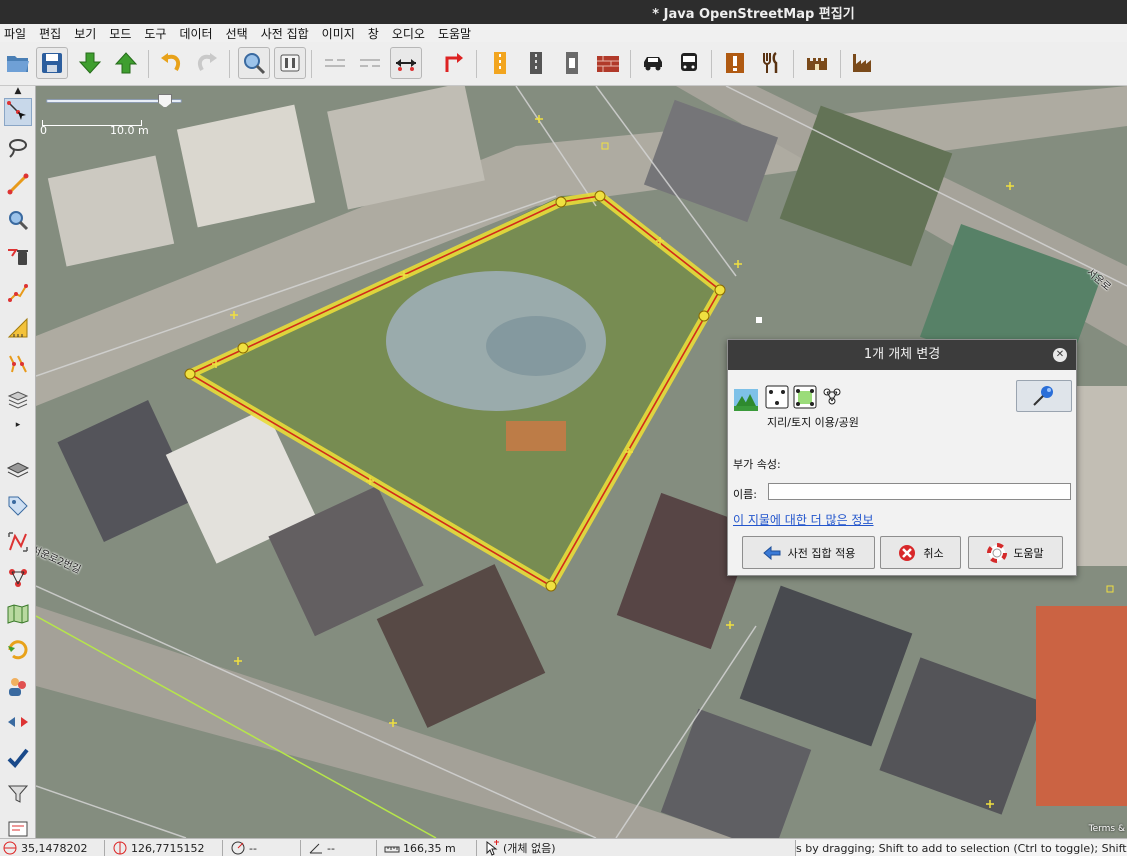 This screenshot has width=1127, height=856. What do you see at coordinates (158, 848) in the screenshot?
I see `longitude-field: 126,7715152` at bounding box center [158, 848].